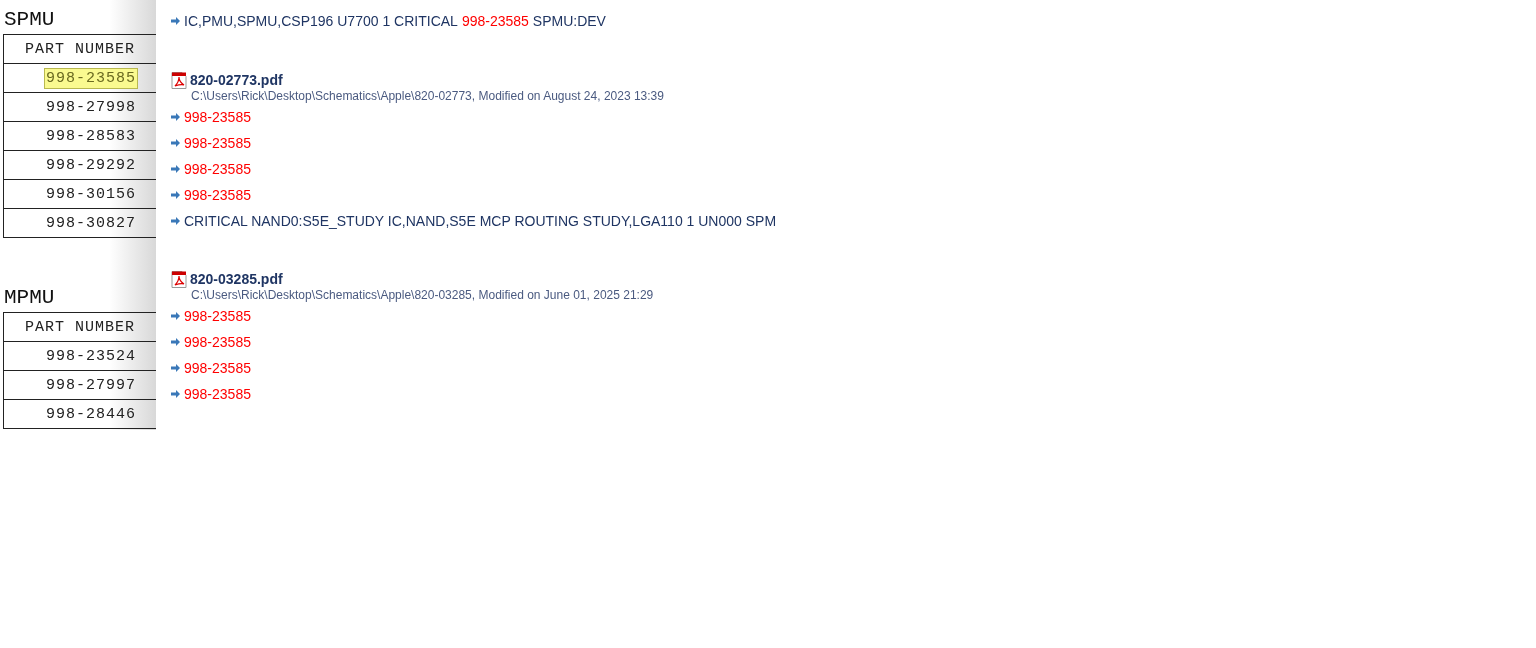 The height and width of the screenshot is (648, 1536). What do you see at coordinates (91, 194) in the screenshot?
I see `part-number-link: 998-30156` at bounding box center [91, 194].